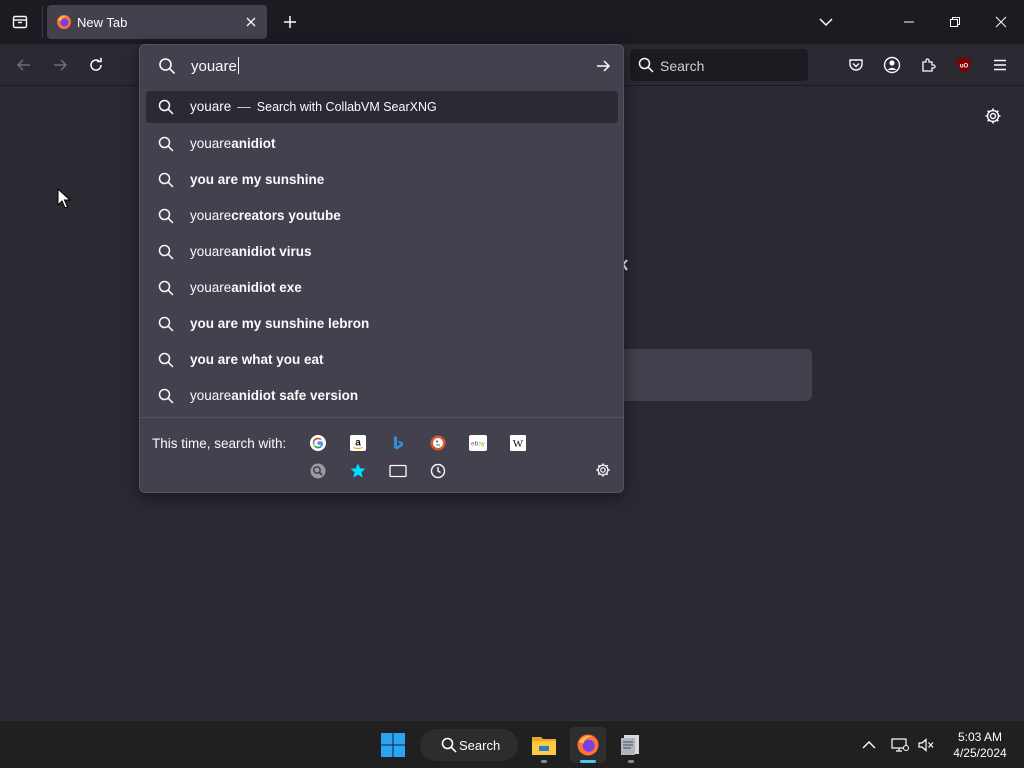 The image size is (1024, 768). I want to click on result-row: youareanidiot safe version, so click(382, 397).